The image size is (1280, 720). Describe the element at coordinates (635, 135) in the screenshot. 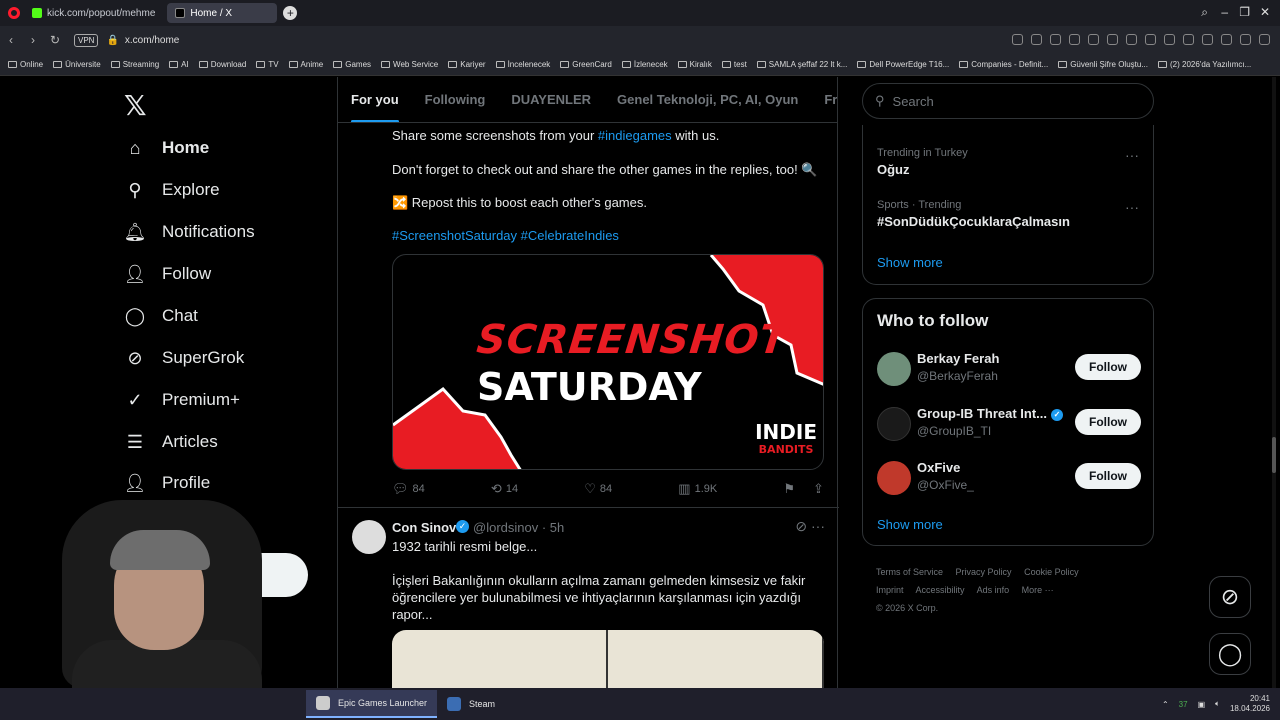

I see `hashtag-link: #indiegames` at that location.